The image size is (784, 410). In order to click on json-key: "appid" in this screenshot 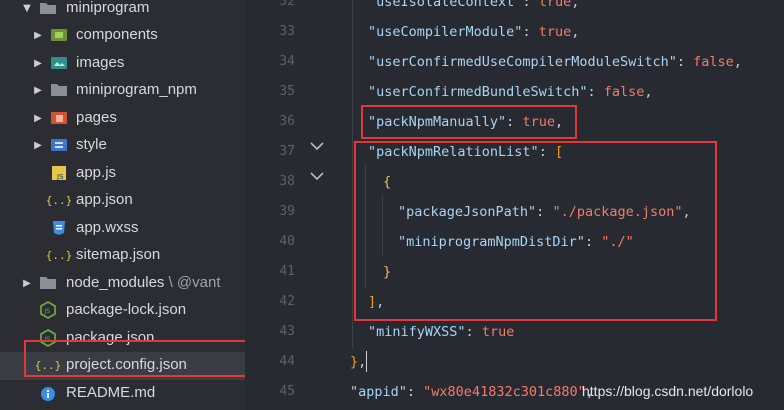, I will do `click(378, 392)`.